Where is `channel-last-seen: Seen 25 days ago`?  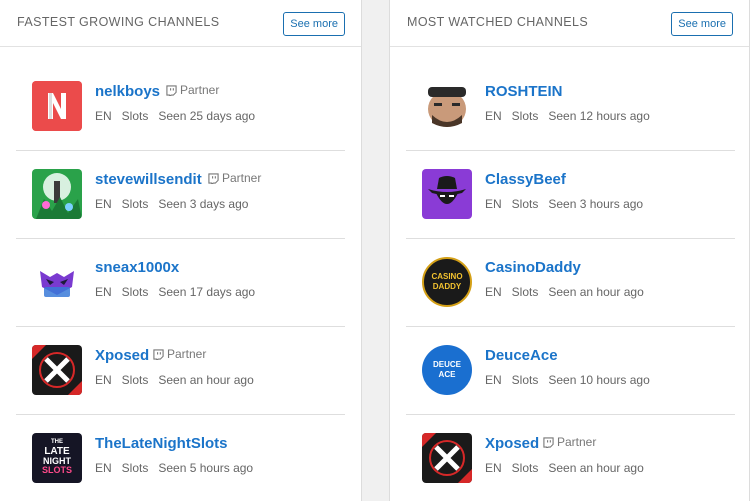 channel-last-seen: Seen 25 days ago is located at coordinates (207, 116).